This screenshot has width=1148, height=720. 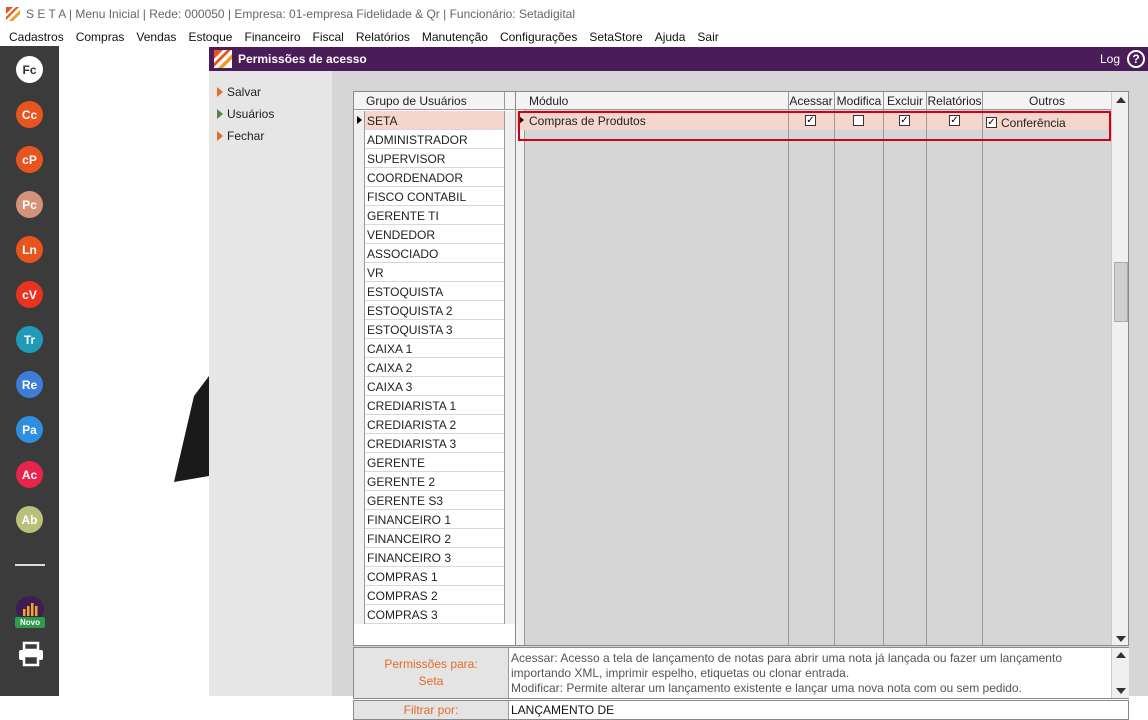 I want to click on group-row: FINANCEIRO 3, so click(x=434, y=557).